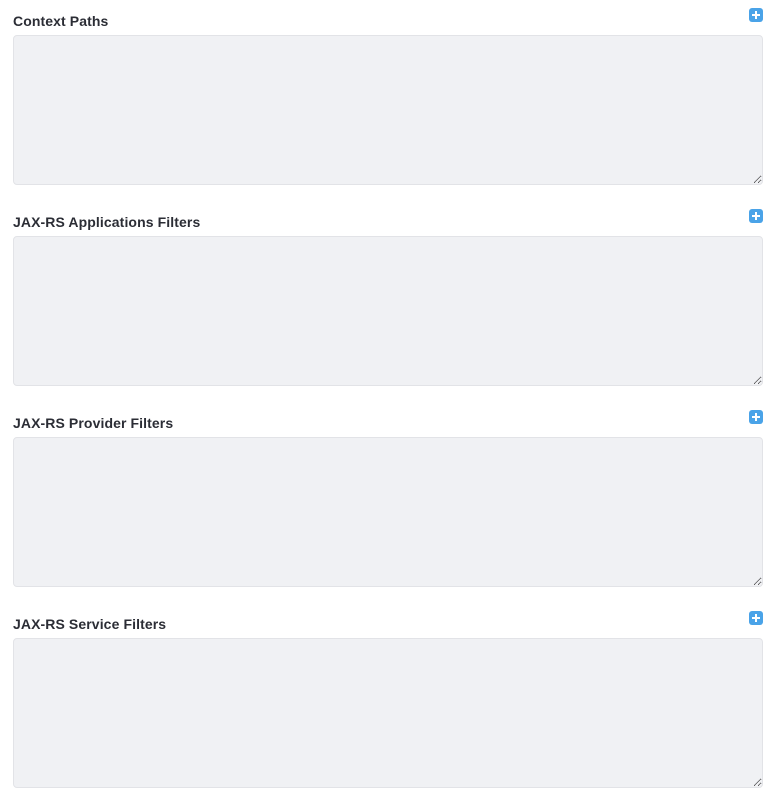 This screenshot has height=801, width=776. I want to click on jax-rs-provider-filters-label: JAX-RS Provider Filters, so click(93, 423).